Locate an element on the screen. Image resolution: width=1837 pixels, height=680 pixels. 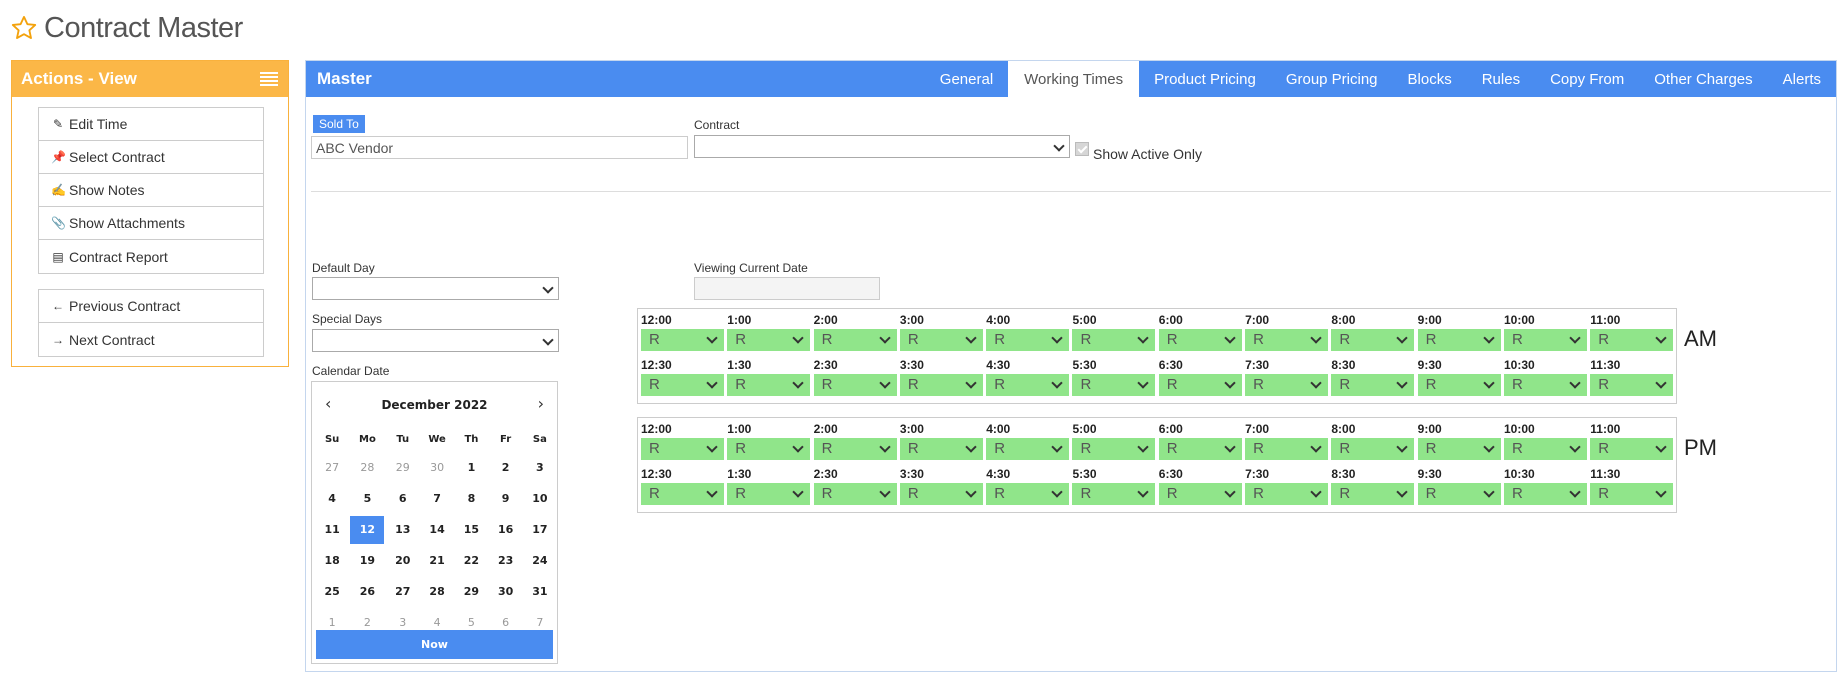
show-notes-button: ✍ Show Notes is located at coordinates (151, 190).